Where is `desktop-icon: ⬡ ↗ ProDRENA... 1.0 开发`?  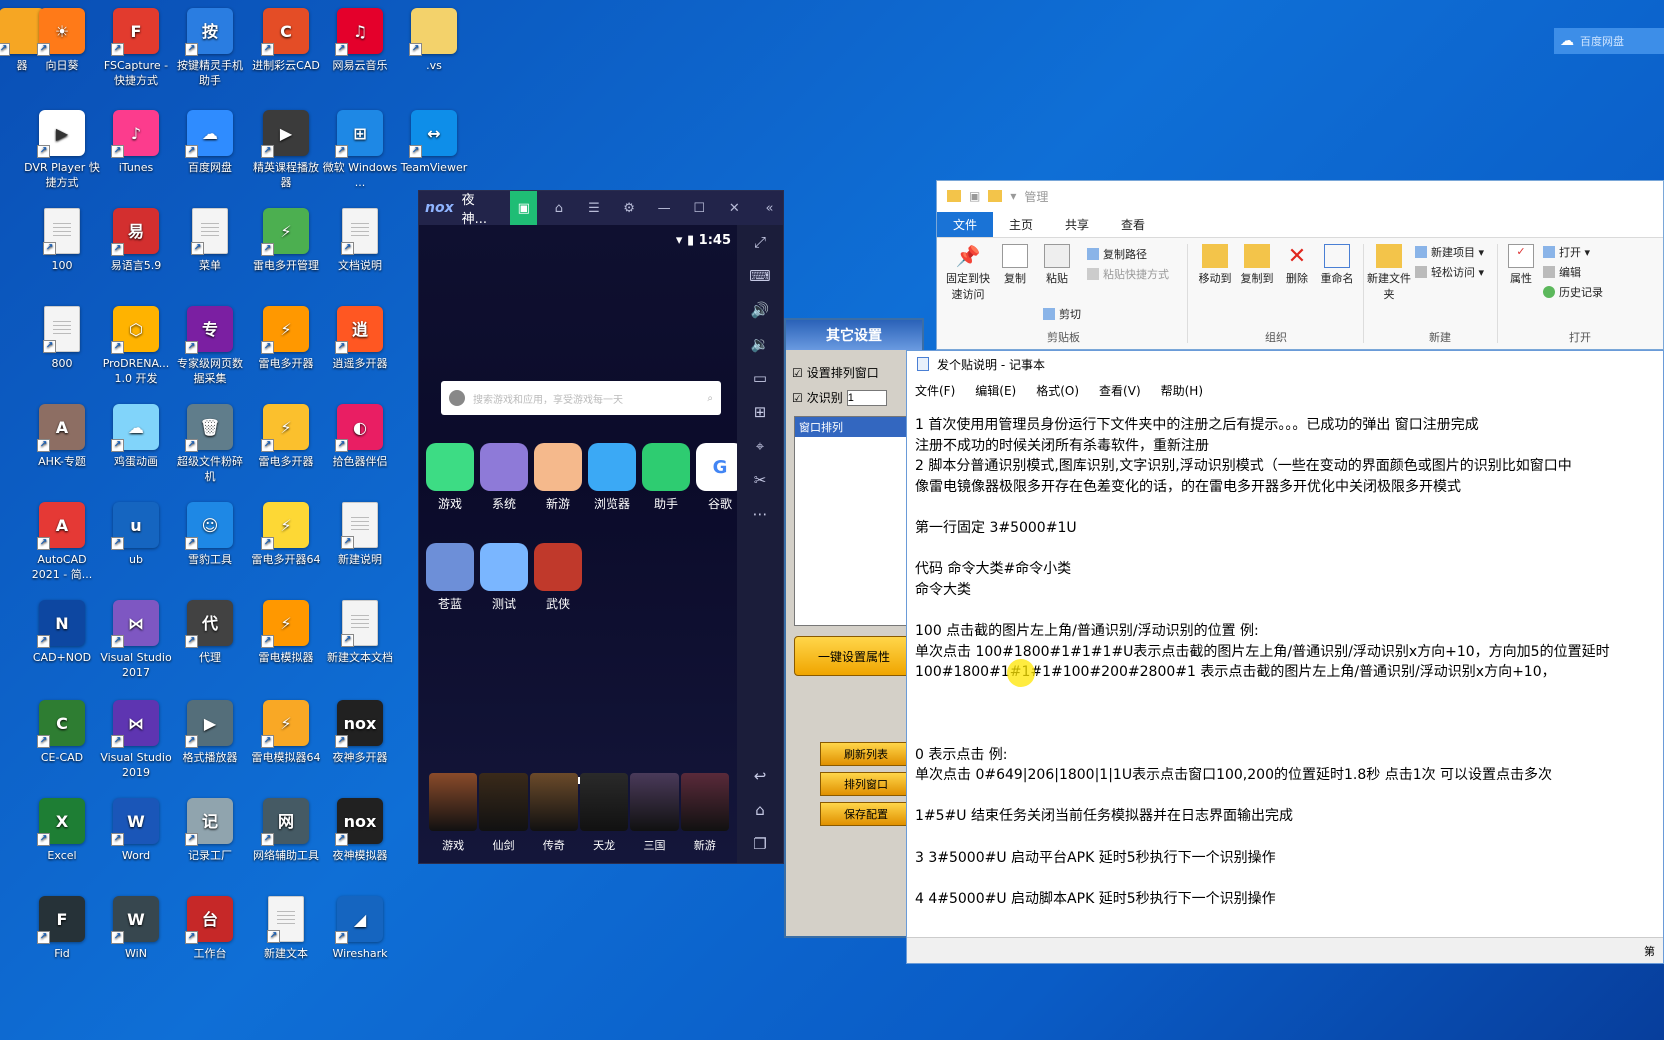
desktop-icon: ⬡ ↗ ProDRENA... 1.0 开发 is located at coordinates (136, 346).